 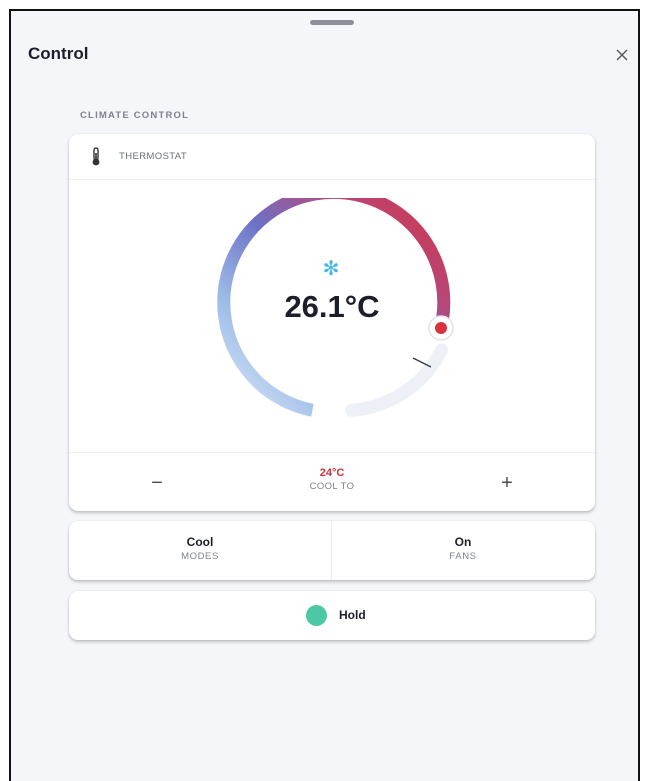 What do you see at coordinates (441, 328) in the screenshot?
I see `dial-knob-handle` at bounding box center [441, 328].